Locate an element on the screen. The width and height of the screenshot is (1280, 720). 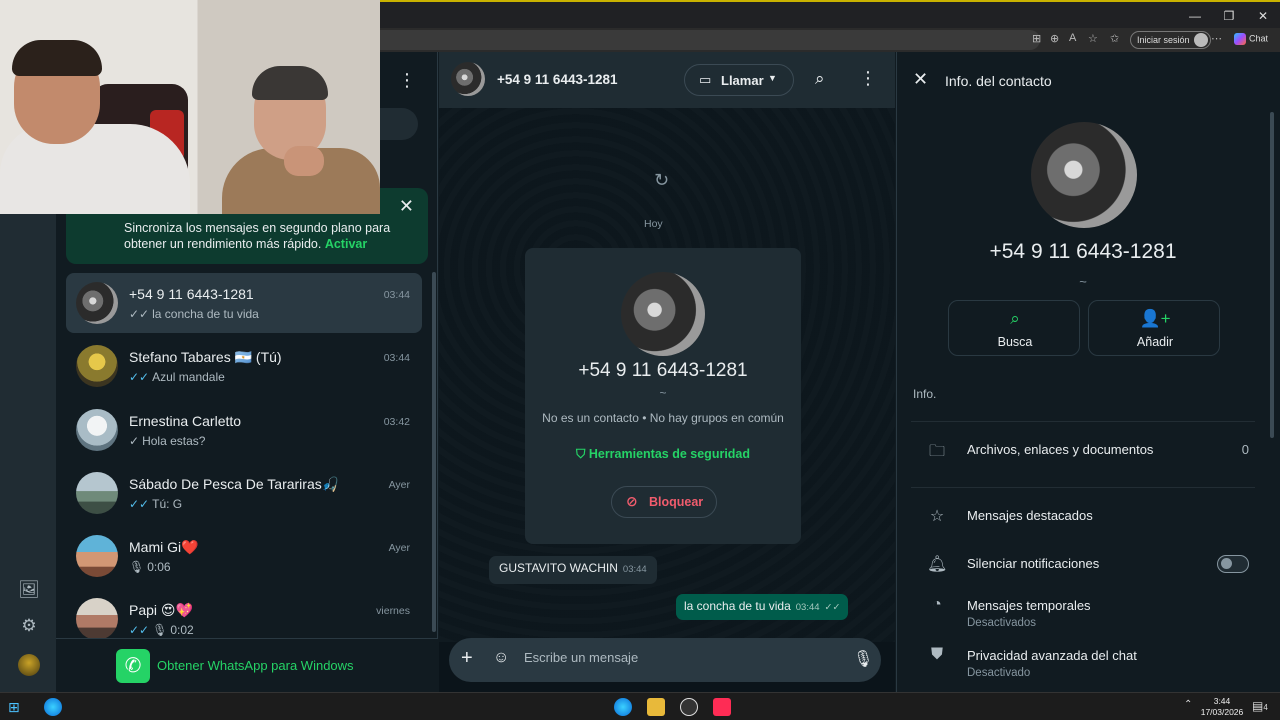
close-window-button: ✕ is located at coordinates (1263, 16).